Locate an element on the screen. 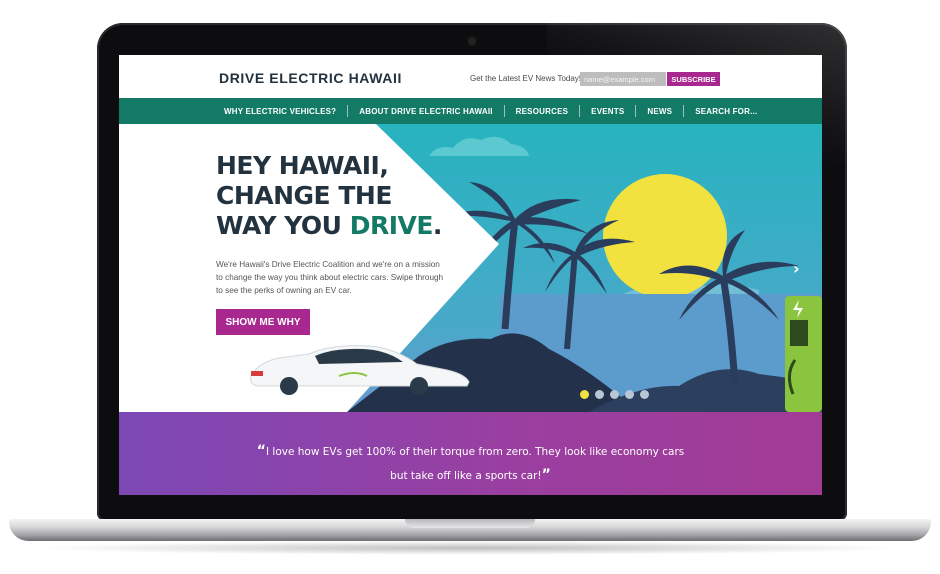 This screenshot has width=940, height=574. subscribe-button: SUBSCRIBE is located at coordinates (693, 79).